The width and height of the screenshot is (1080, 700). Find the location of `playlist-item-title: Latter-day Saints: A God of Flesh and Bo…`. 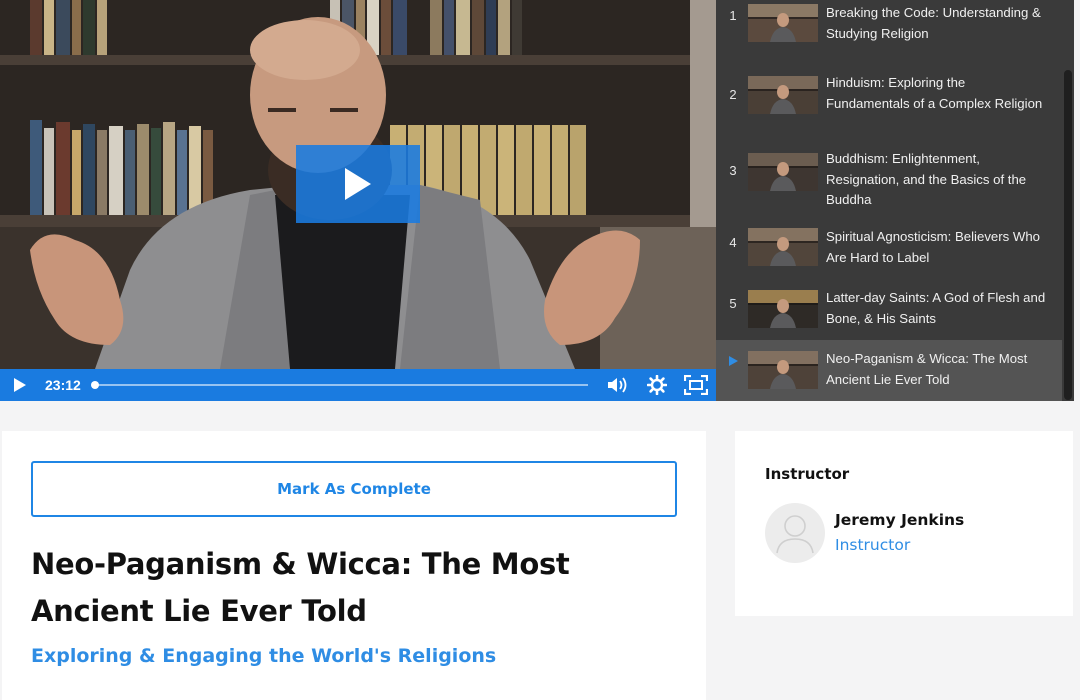

playlist-item-title: Latter-day Saints: A God of Flesh and Bo… is located at coordinates (936, 308).